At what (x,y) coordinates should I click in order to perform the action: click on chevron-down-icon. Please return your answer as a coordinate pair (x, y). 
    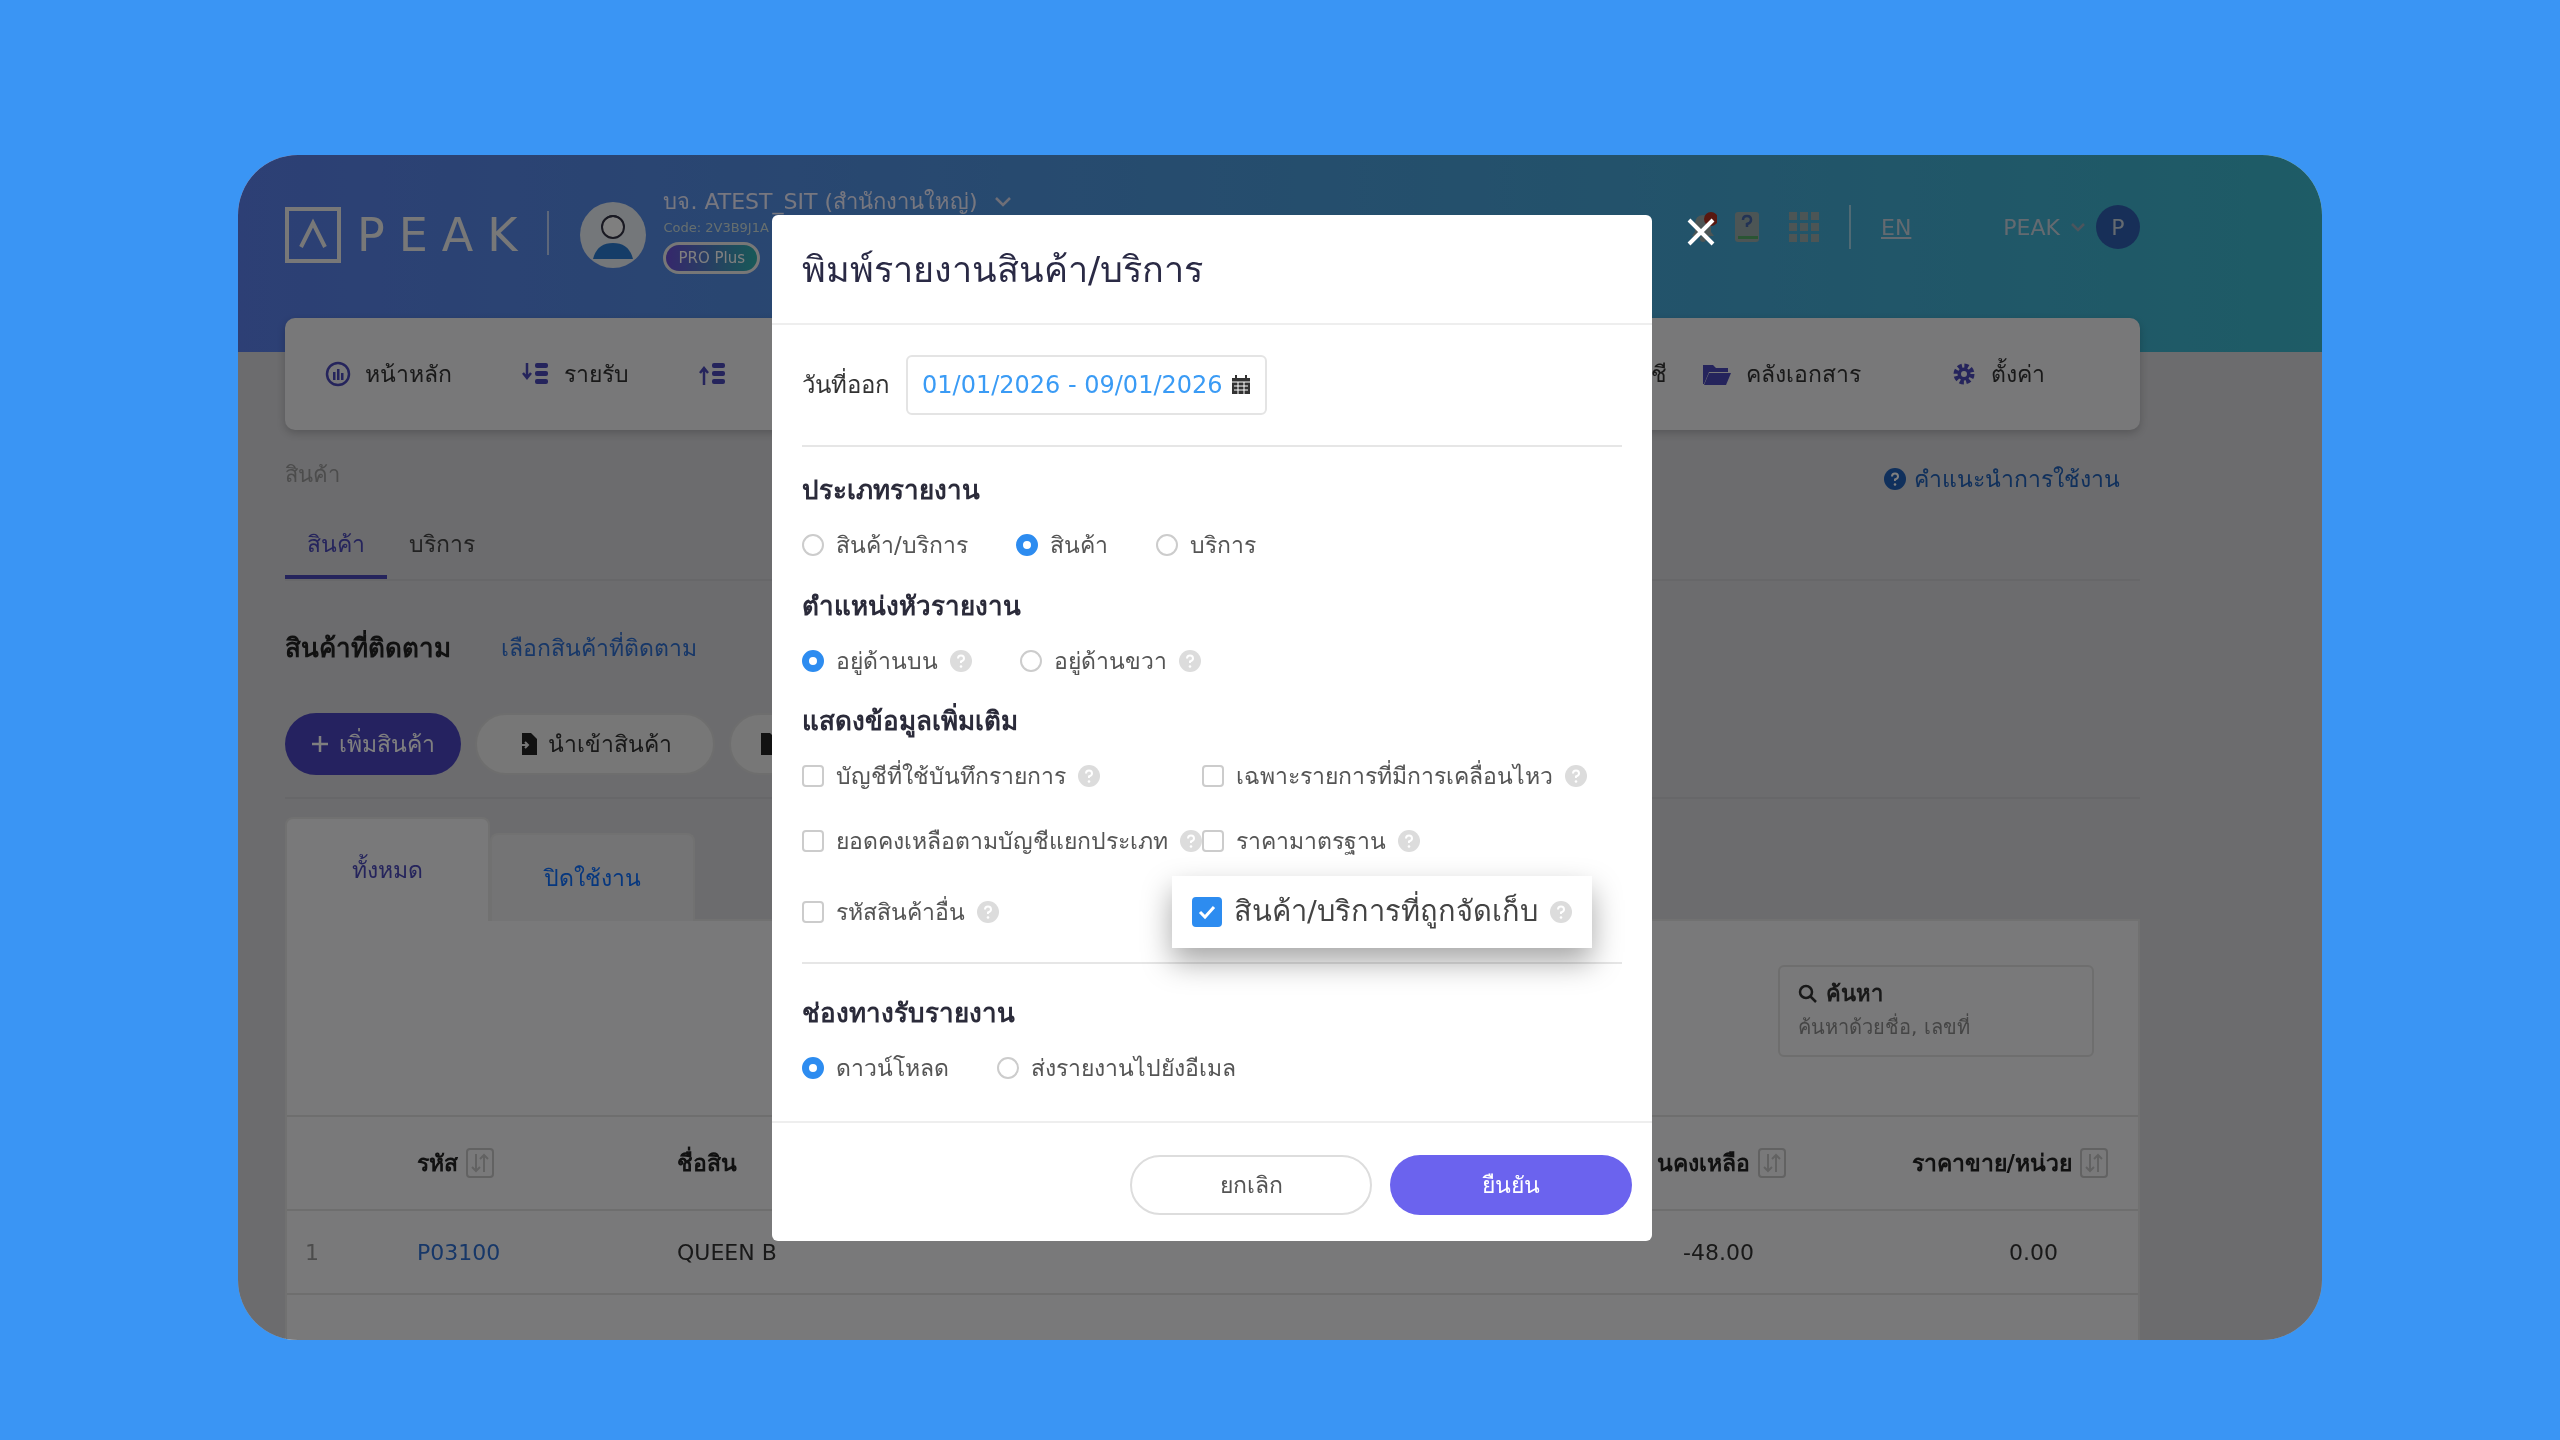
    Looking at the image, I should click on (2078, 227).